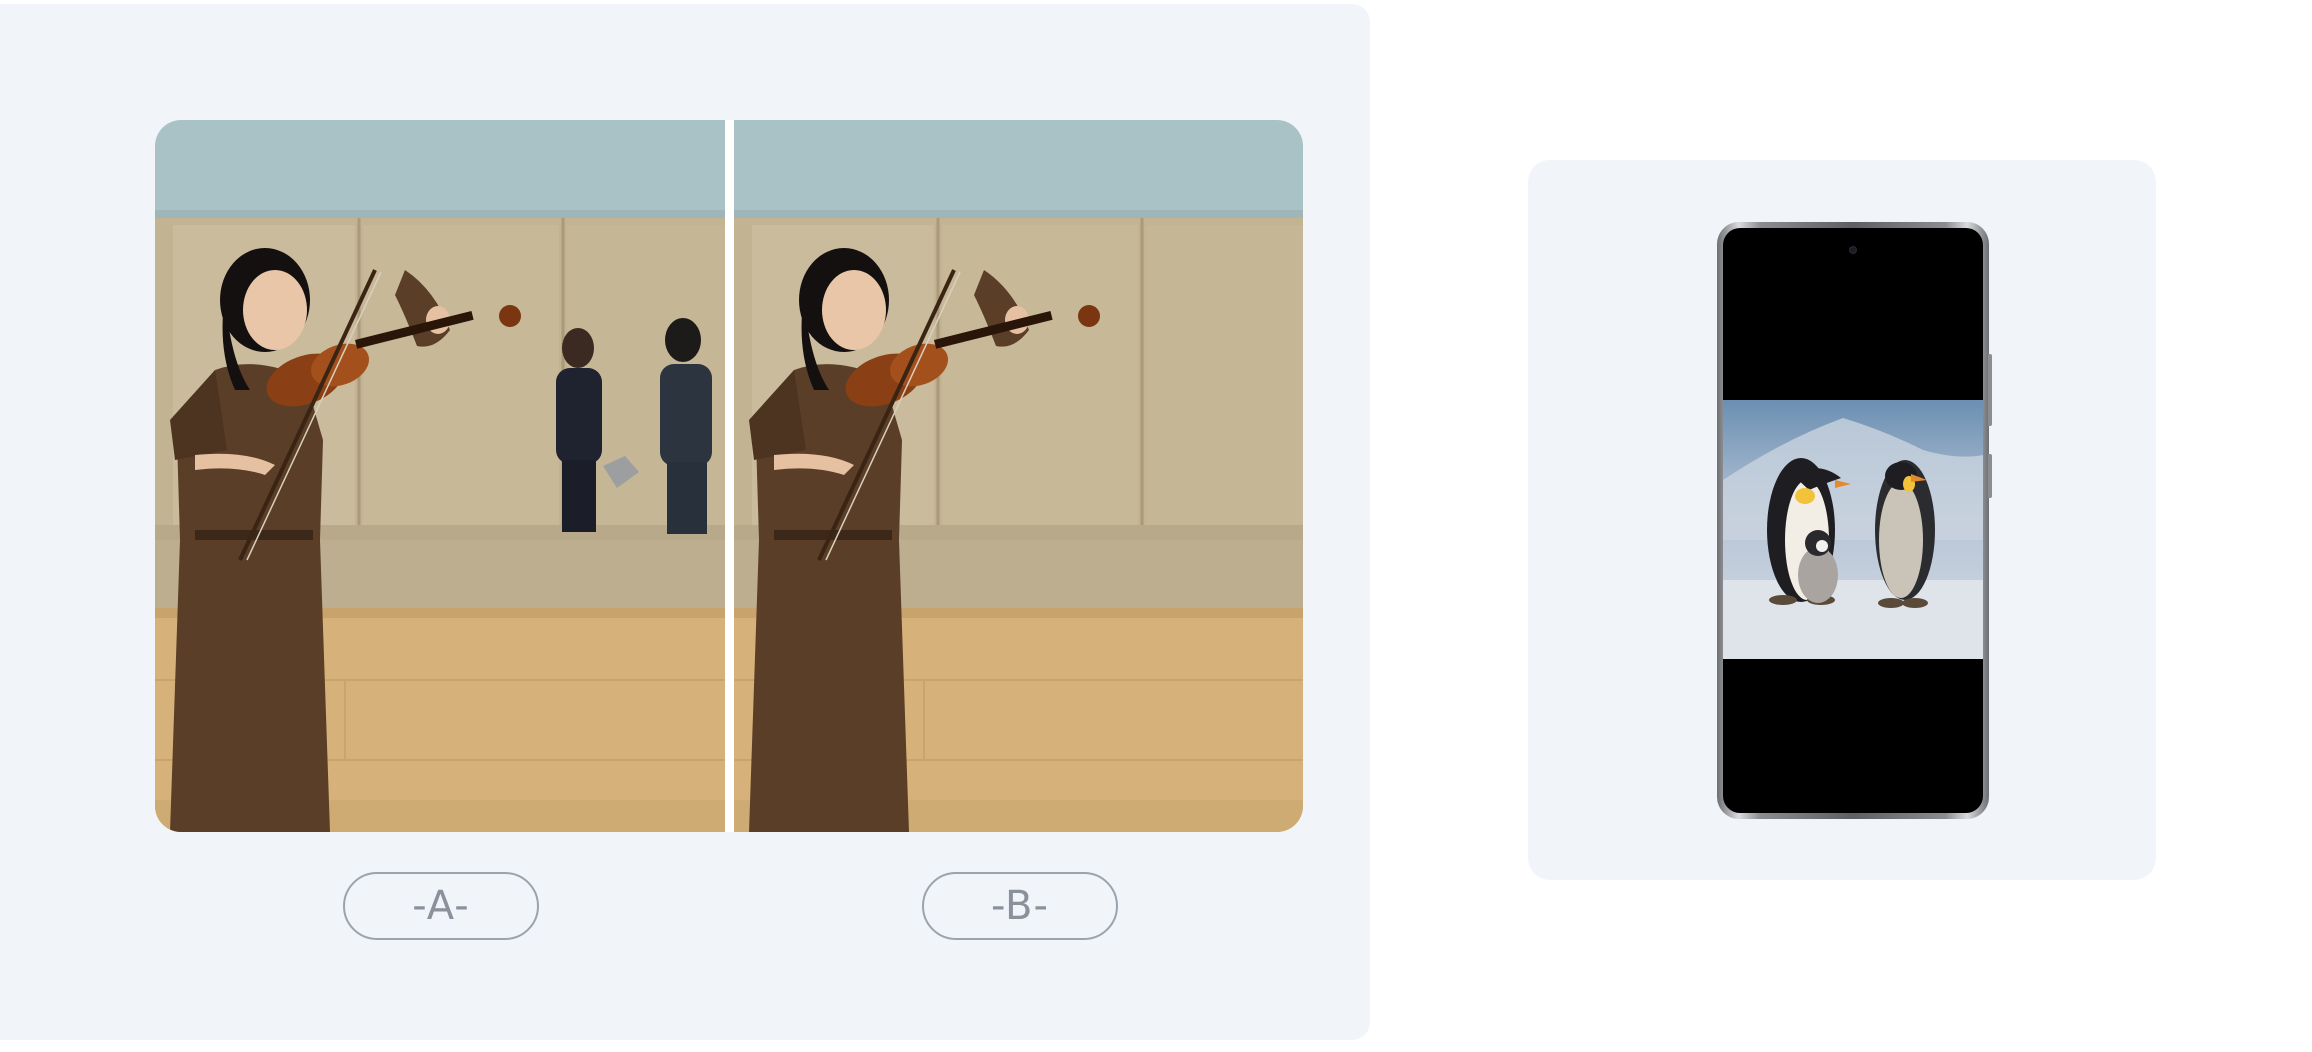 The image size is (2312, 1052). What do you see at coordinates (1990, 476) in the screenshot?
I see `phone-power-button` at bounding box center [1990, 476].